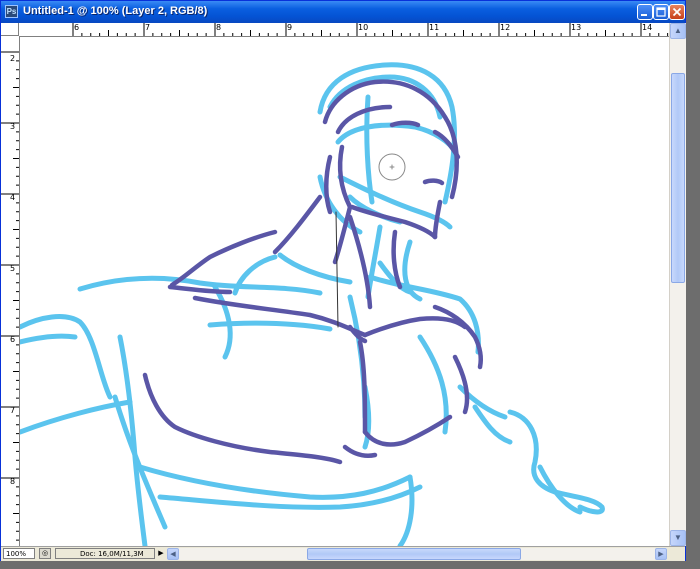 The width and height of the screenshot is (700, 569). What do you see at coordinates (13, 268) in the screenshot?
I see `ruler-label: 5` at bounding box center [13, 268].